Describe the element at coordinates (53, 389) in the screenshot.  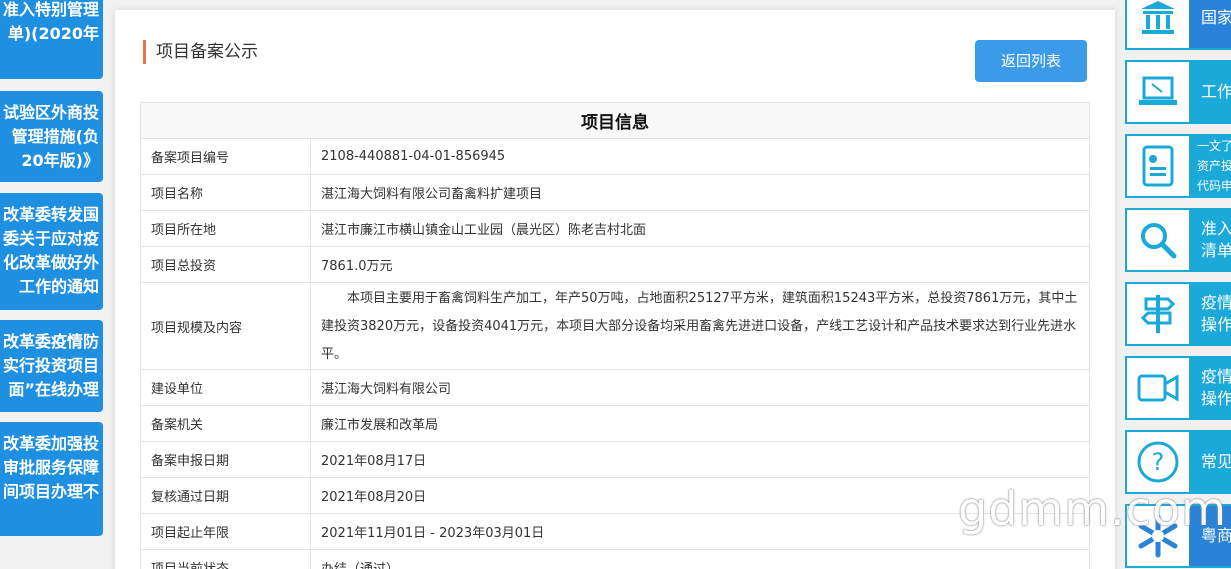
I see `left-card-line: 面”在线办理` at that location.